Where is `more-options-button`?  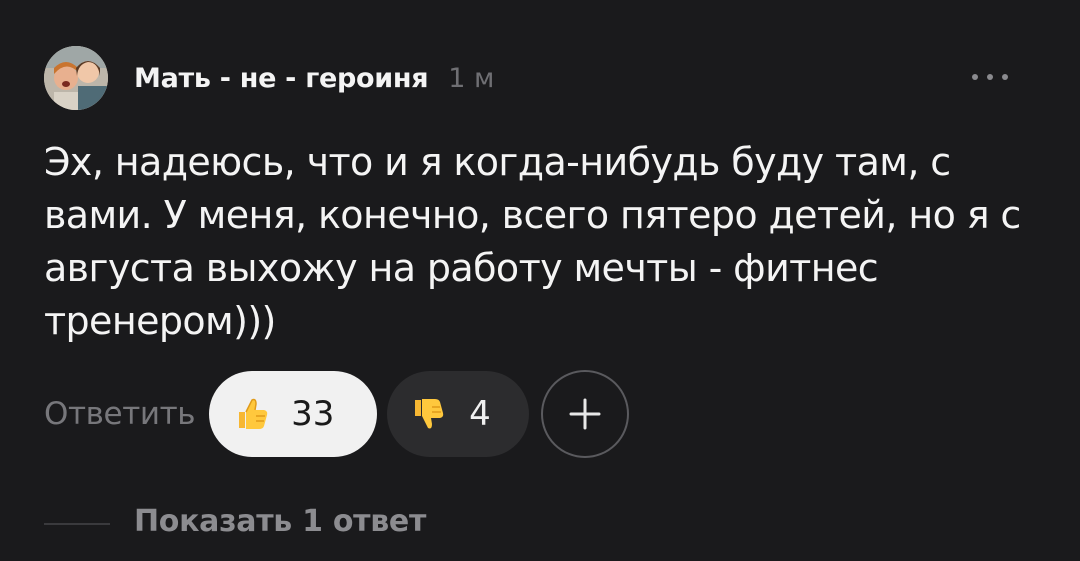
more-options-button is located at coordinates (990, 77).